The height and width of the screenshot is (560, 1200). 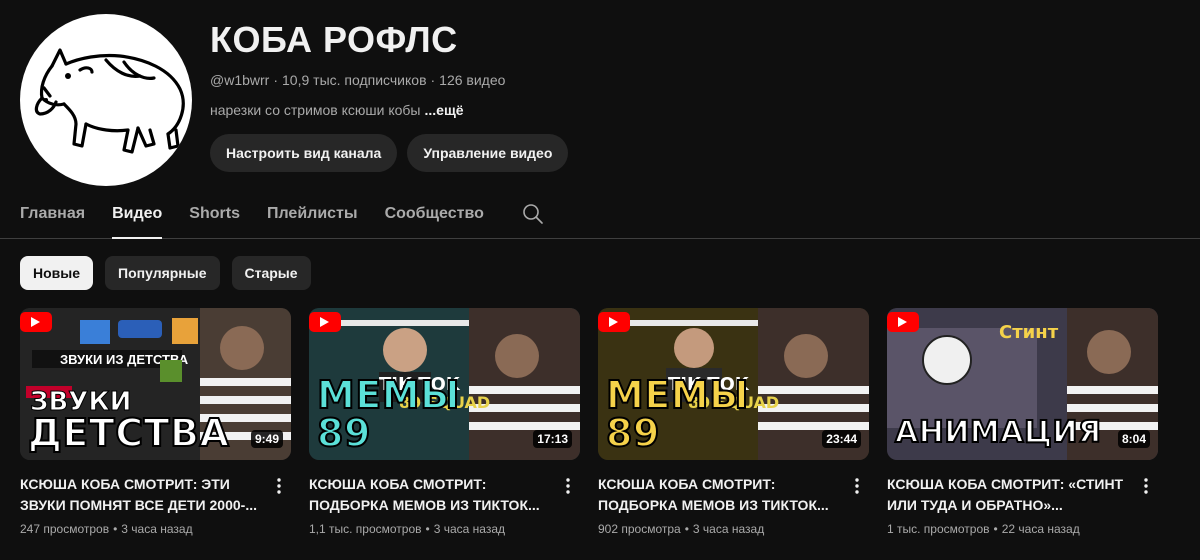 What do you see at coordinates (155, 384) in the screenshot?
I see `video-thumbnail: ЗВУКИ ИЗ ДЕТСТВА ЗВУКИ ДЕТСТВА 9:49` at bounding box center [155, 384].